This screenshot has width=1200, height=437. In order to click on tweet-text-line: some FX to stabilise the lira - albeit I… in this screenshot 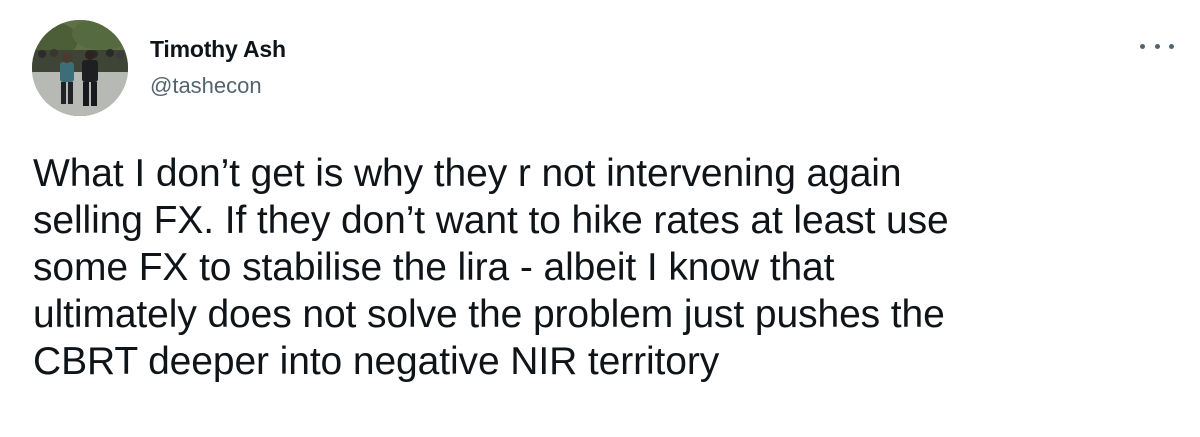, I will do `click(434, 267)`.